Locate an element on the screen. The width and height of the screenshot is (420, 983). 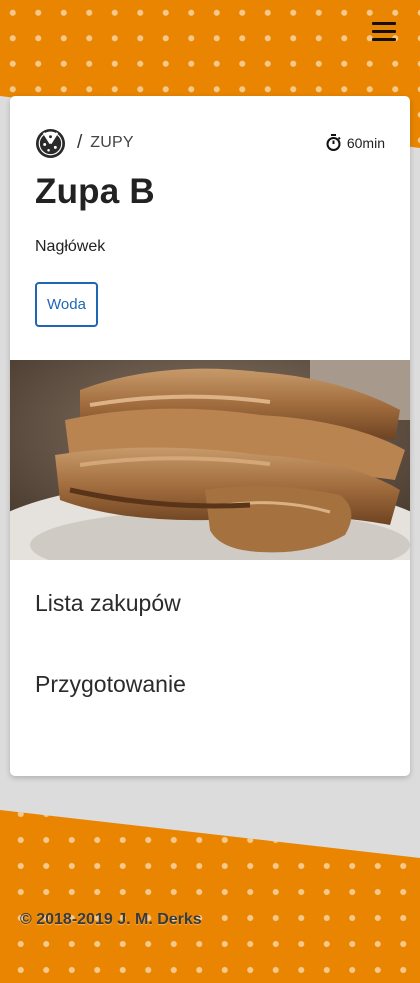
recipe-subheading: Nagłówek is located at coordinates (70, 246).